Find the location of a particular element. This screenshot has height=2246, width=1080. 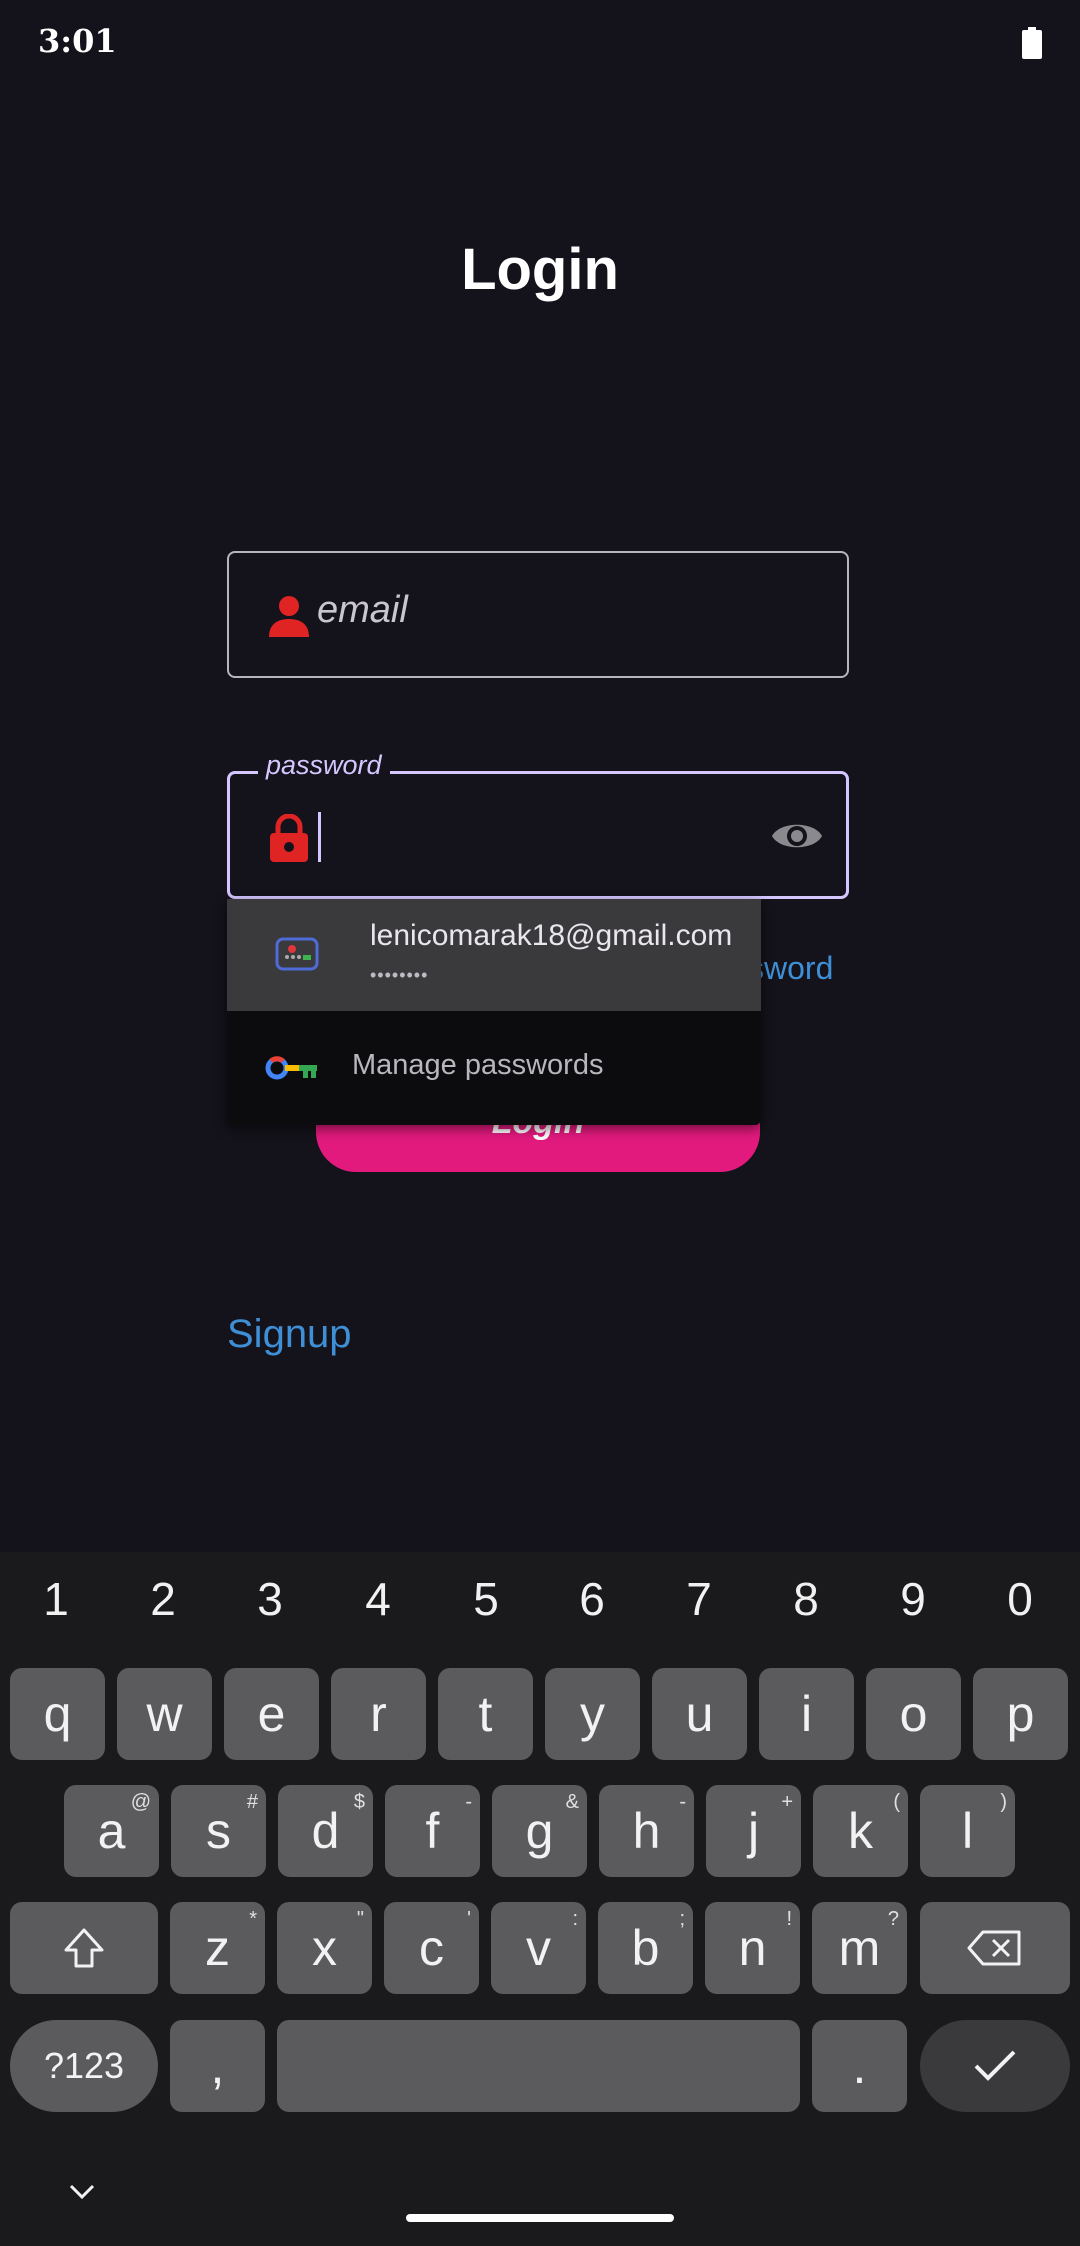

key-label: f is located at coordinates (432, 1831).